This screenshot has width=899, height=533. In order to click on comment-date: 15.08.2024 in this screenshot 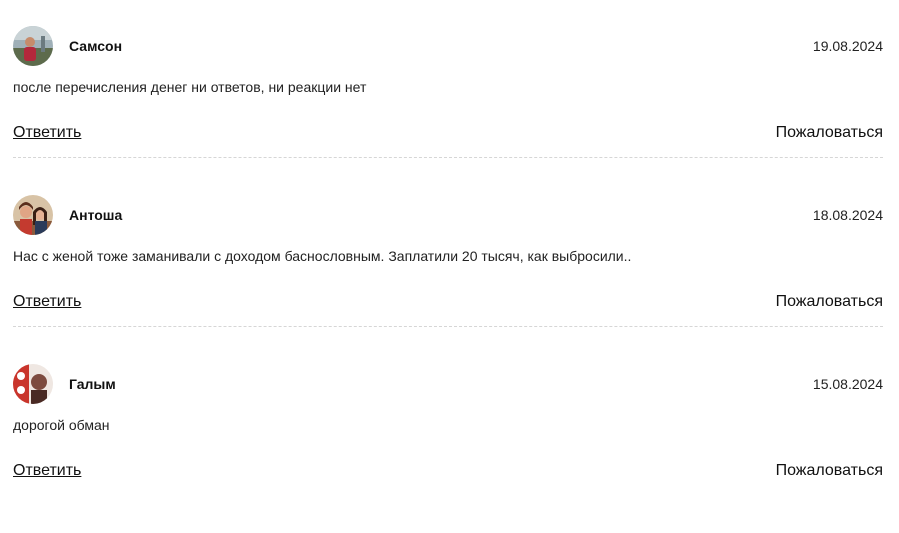, I will do `click(847, 384)`.